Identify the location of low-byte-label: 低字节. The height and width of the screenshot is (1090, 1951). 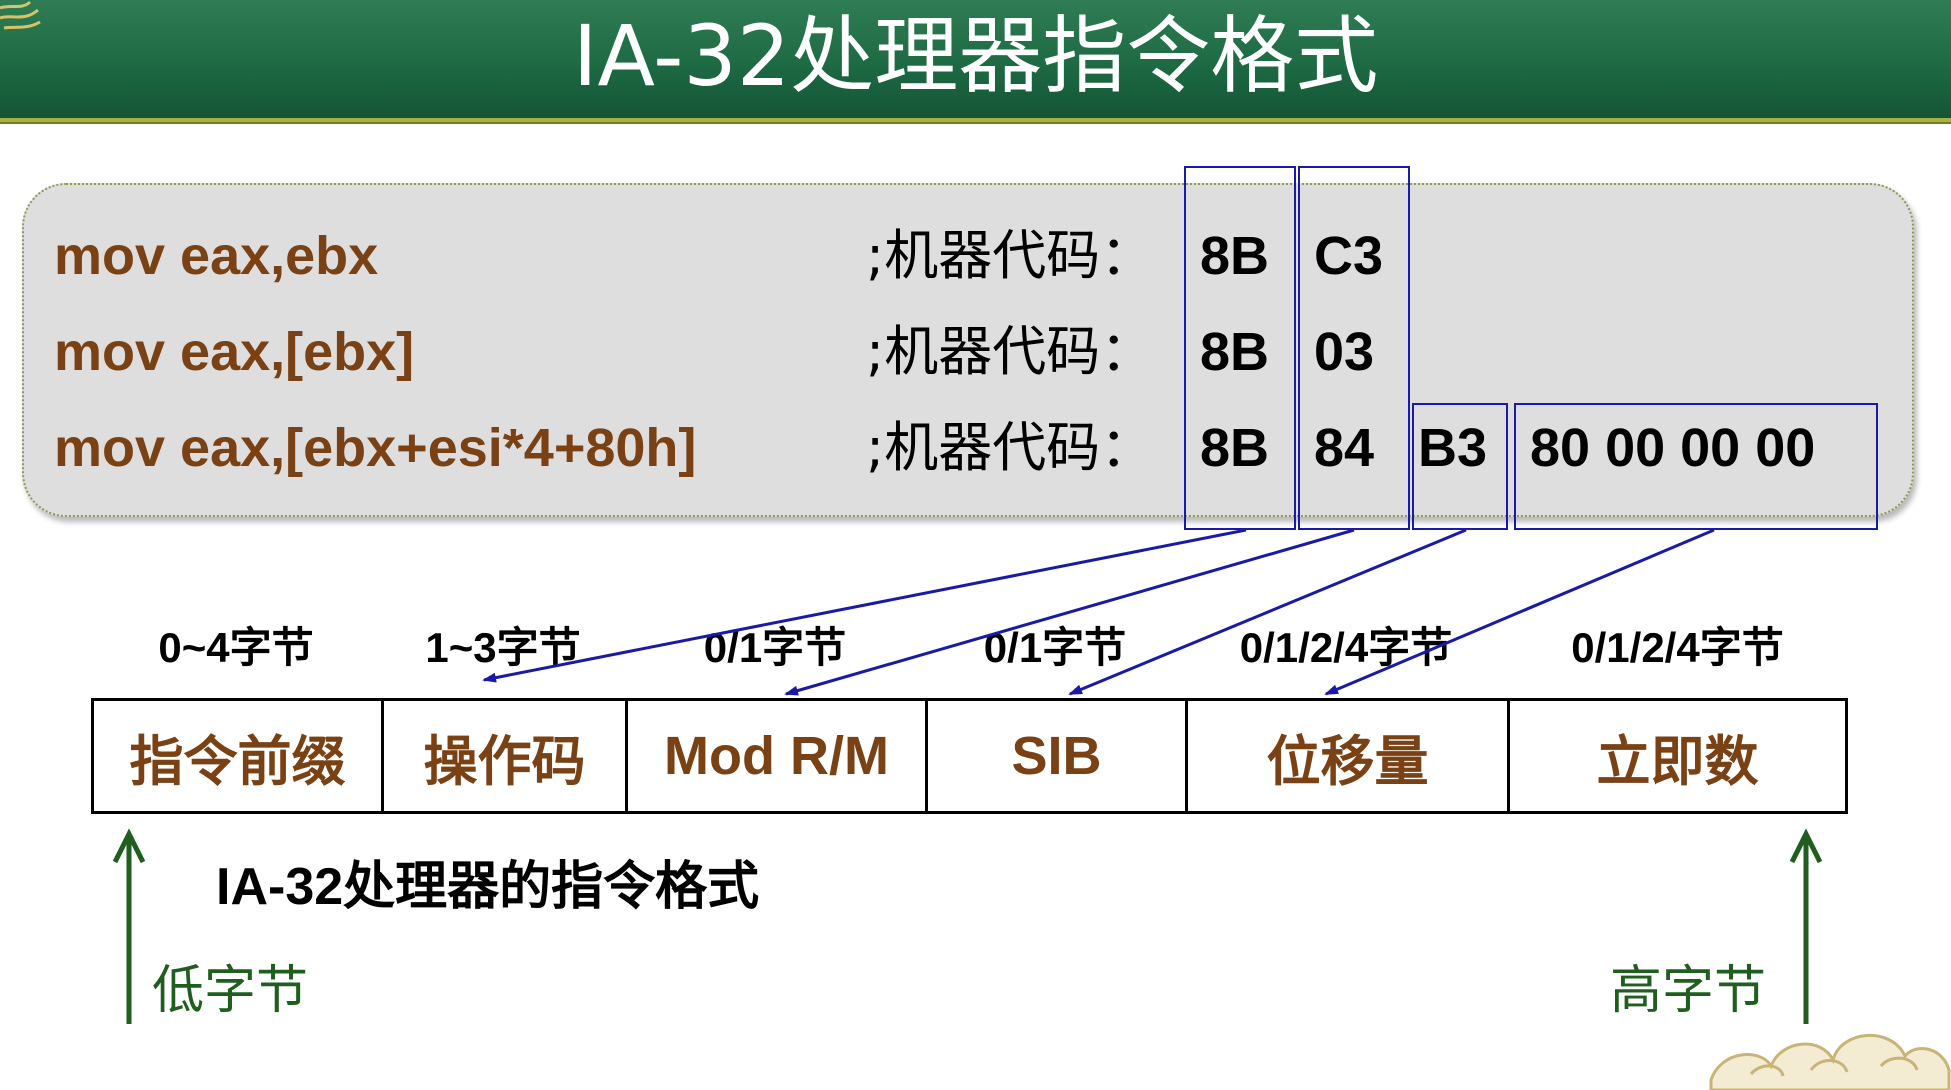
(230, 991).